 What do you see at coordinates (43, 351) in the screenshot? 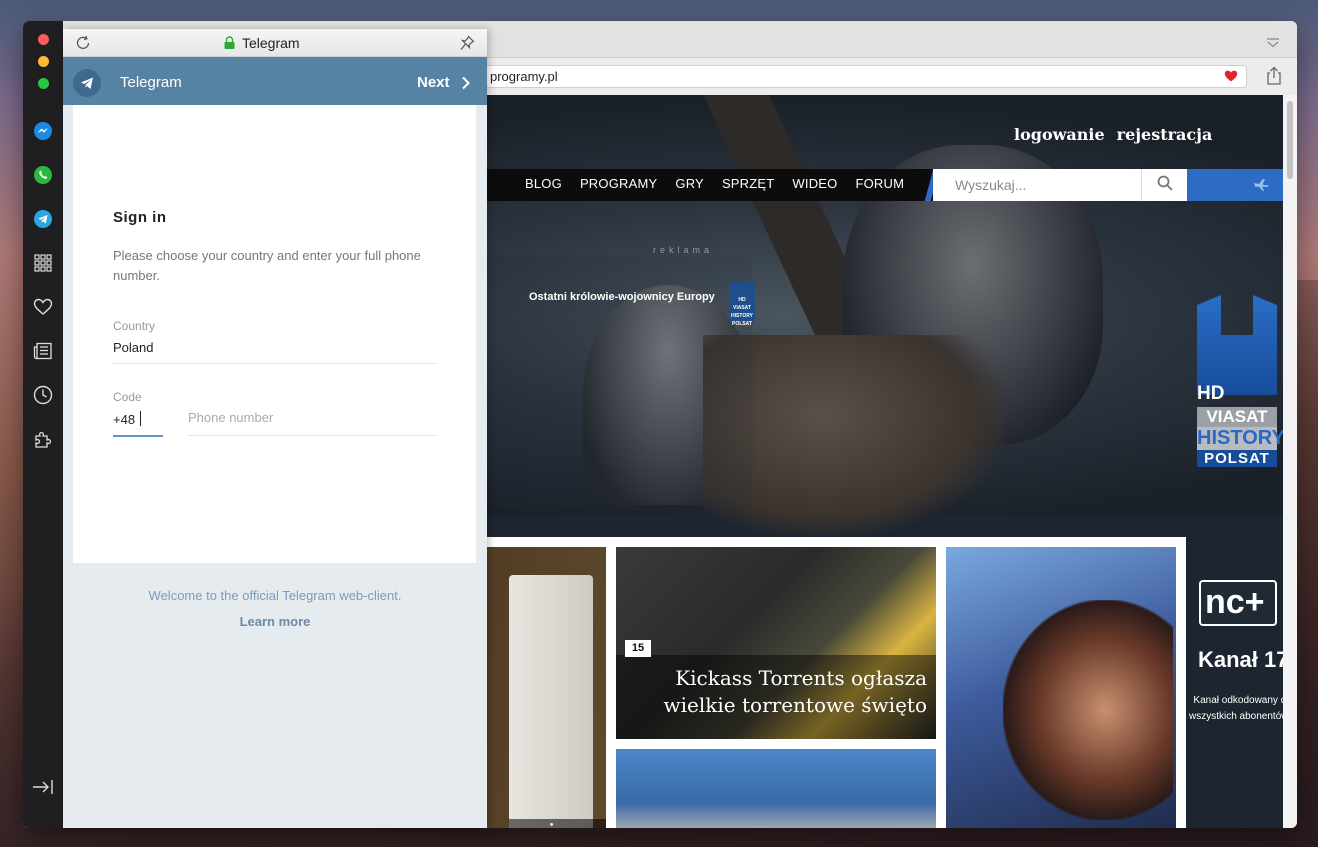
I see `news-icon` at bounding box center [43, 351].